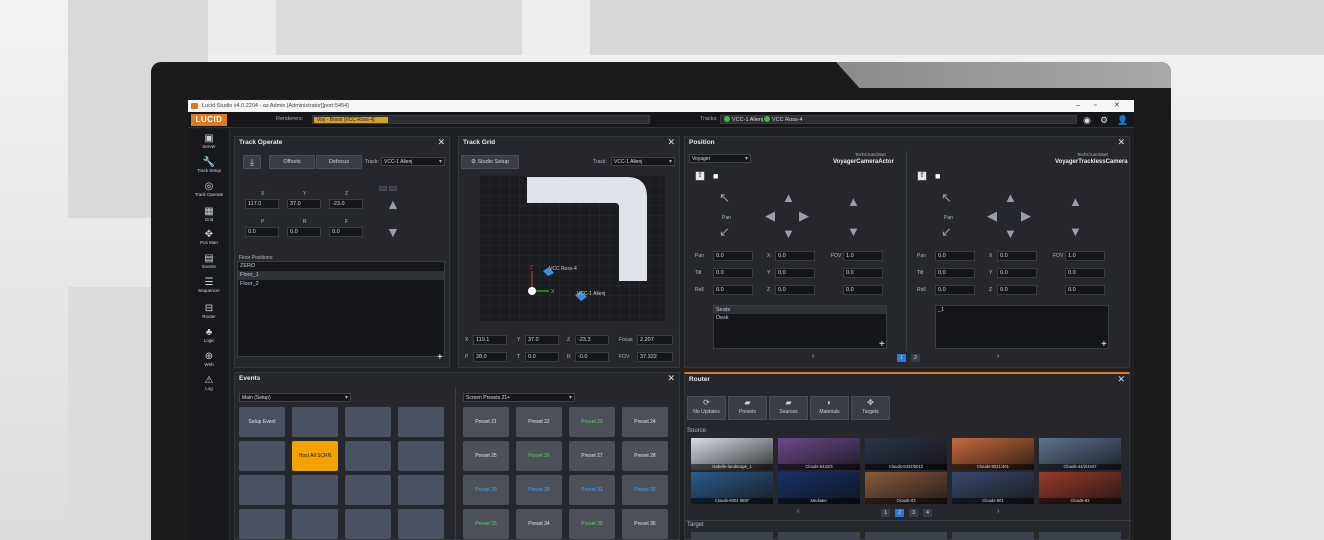 The width and height of the screenshot is (1324, 540). What do you see at coordinates (592, 524) in the screenshot?
I see `preset-button: Preset 35` at bounding box center [592, 524].